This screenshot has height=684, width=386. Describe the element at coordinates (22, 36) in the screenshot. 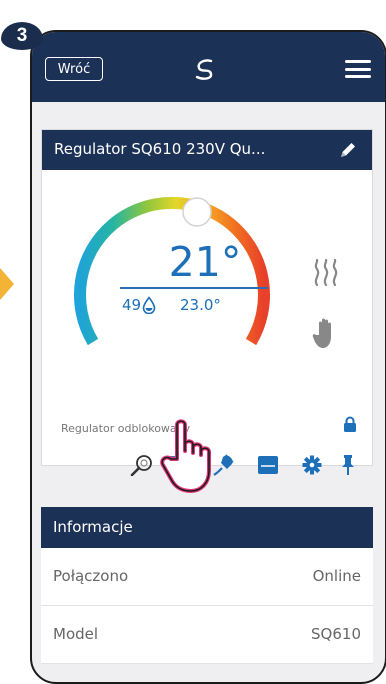

I see `step-badge: 3` at that location.